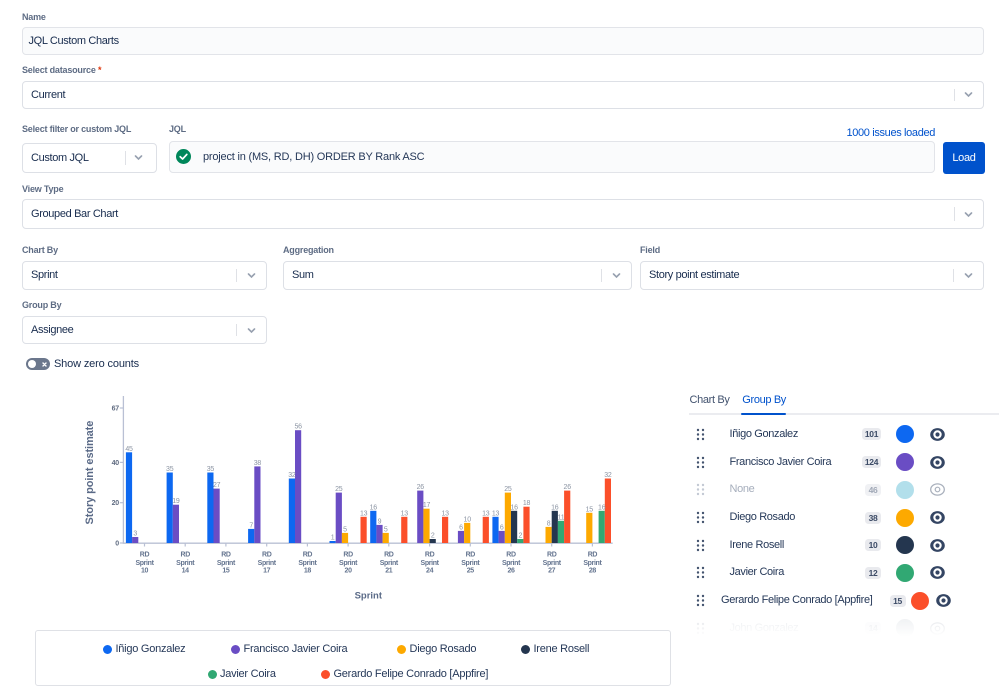  What do you see at coordinates (389, 571) in the screenshot?
I see `svg-text: 21` at bounding box center [389, 571].